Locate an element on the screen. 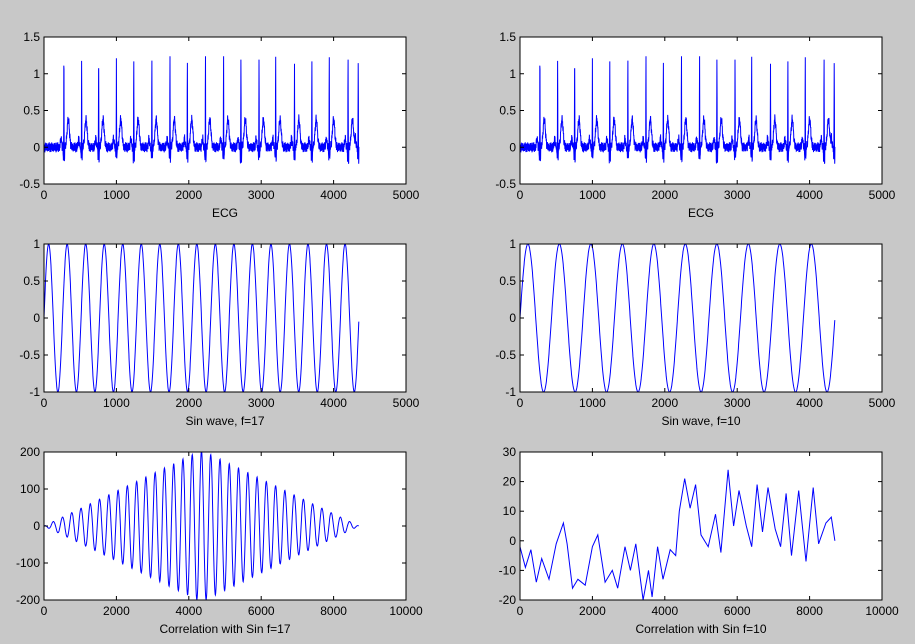 The image size is (915, 644). y-tick-label: -20 is located at coordinates (508, 600).